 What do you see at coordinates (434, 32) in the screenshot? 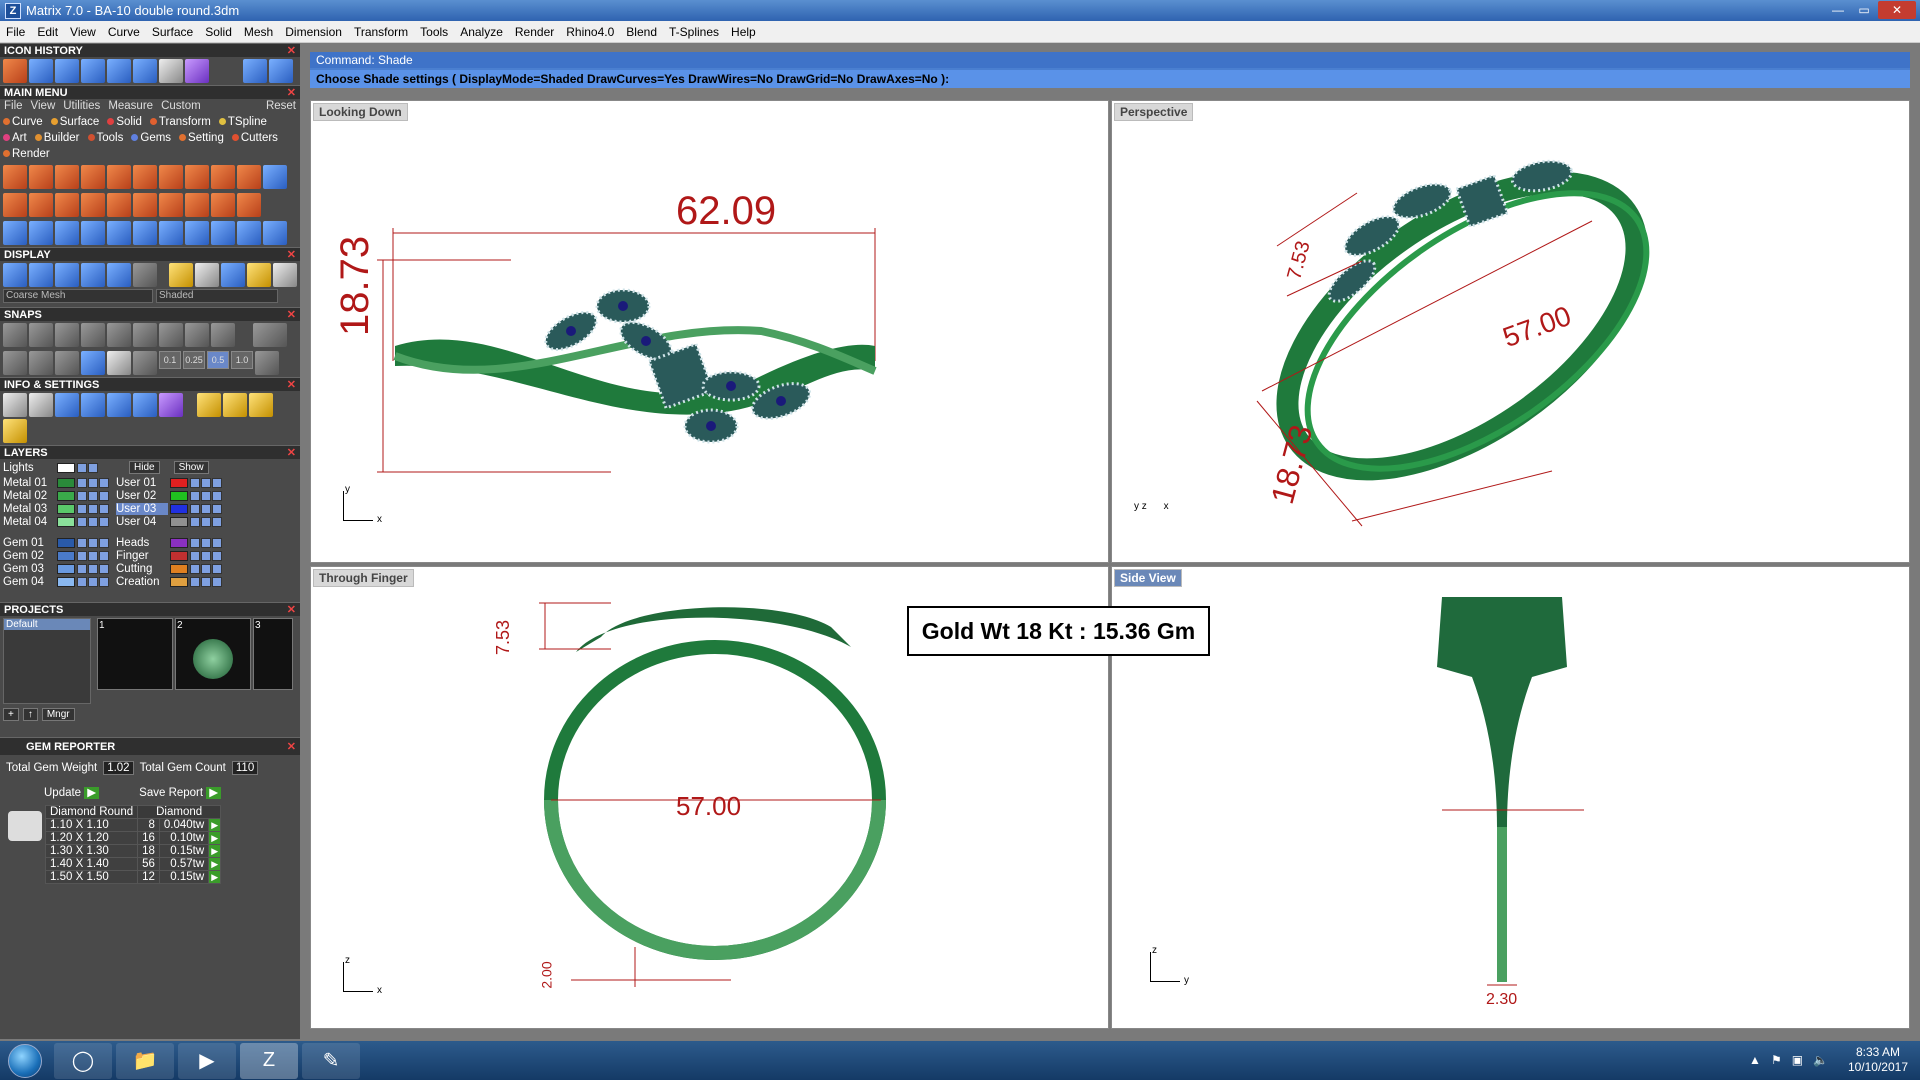
I see `menu-tools: Tools` at bounding box center [434, 32].